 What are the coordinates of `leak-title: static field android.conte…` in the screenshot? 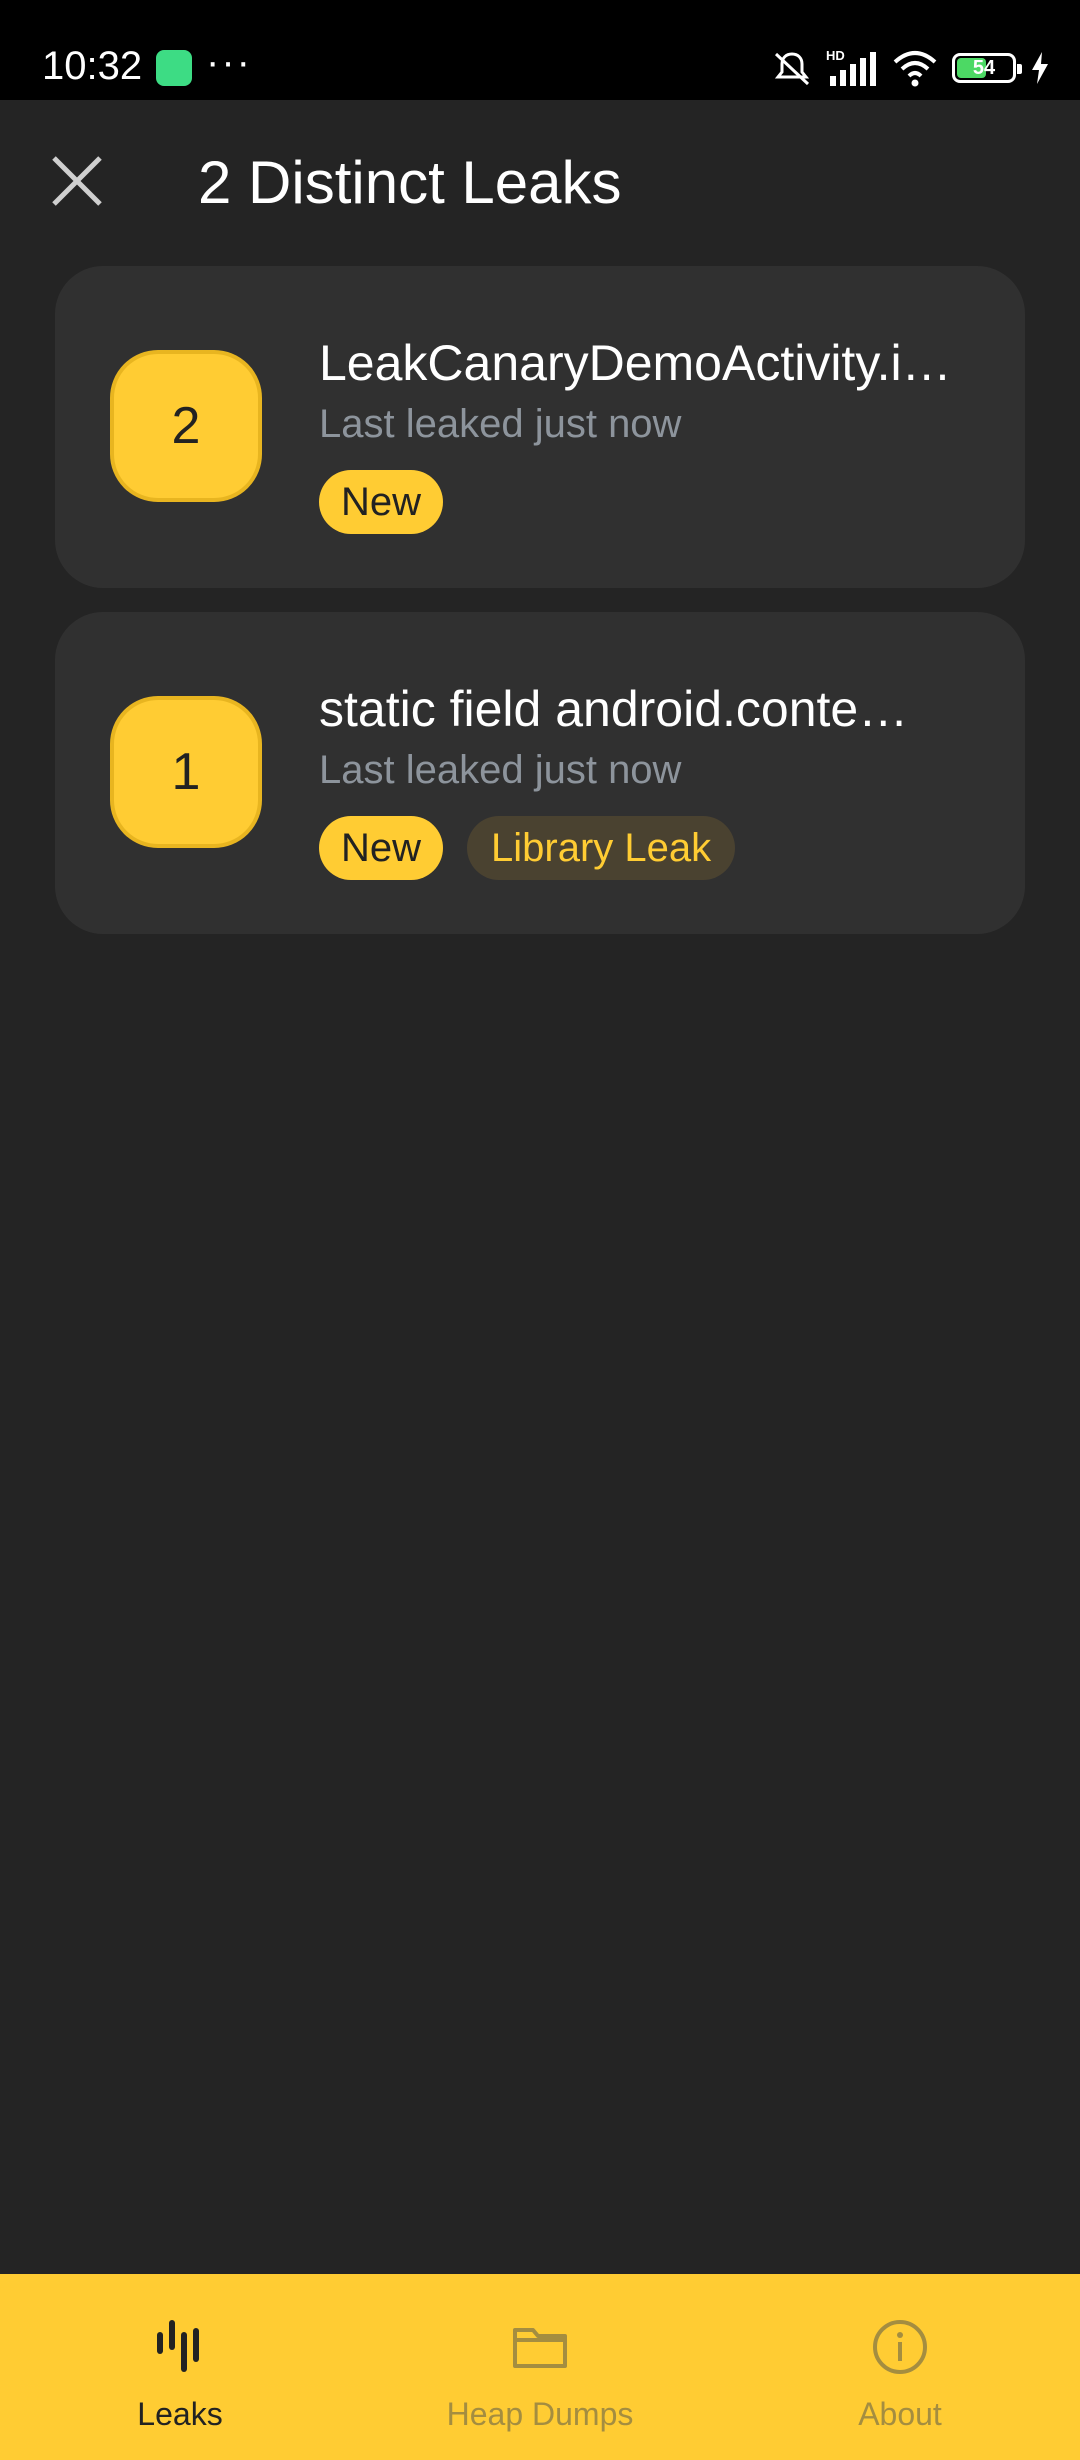 It's located at (614, 709).